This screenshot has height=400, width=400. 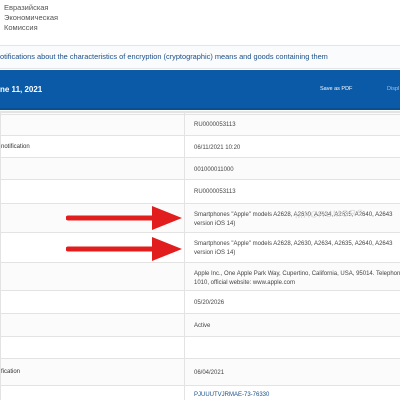 I want to click on table-row: PJUUUTVJRMAE-73-76330, so click(x=200, y=392).